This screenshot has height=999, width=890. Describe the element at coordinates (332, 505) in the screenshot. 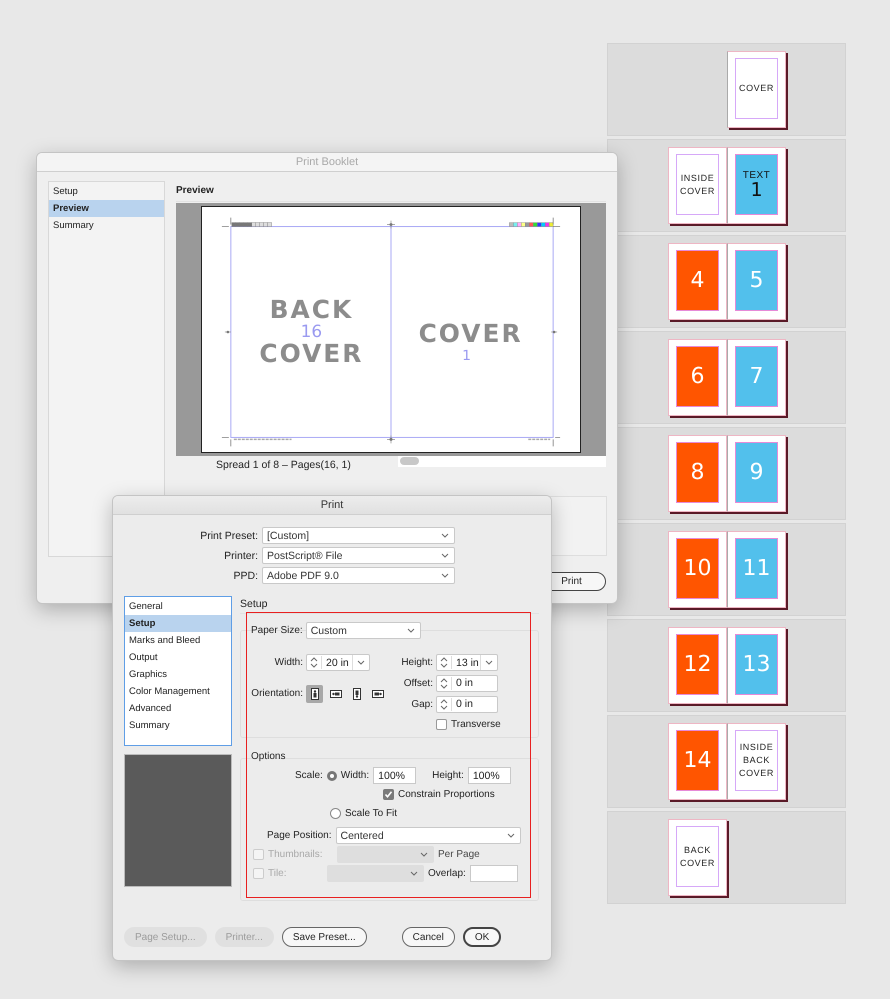

I see `window-title: Print` at that location.